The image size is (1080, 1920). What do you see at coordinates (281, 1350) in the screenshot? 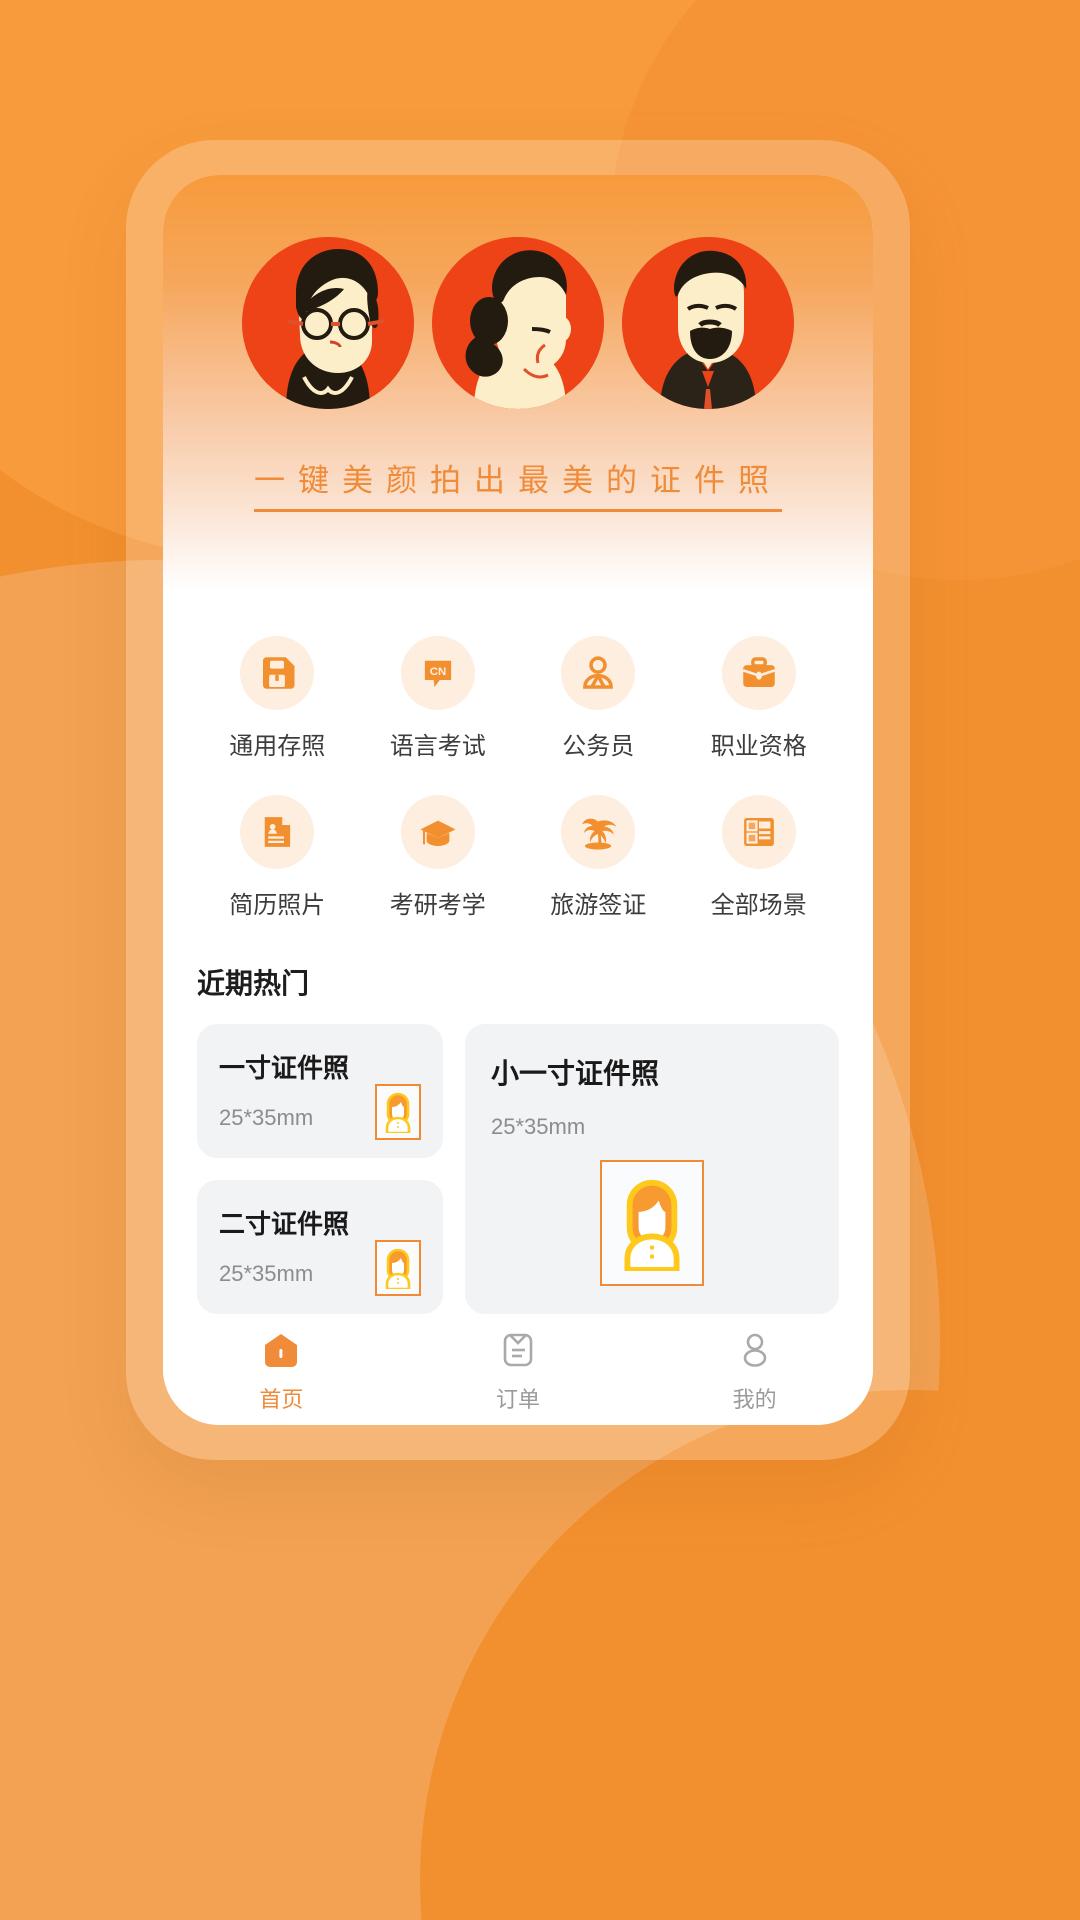
I see `home-icon` at bounding box center [281, 1350].